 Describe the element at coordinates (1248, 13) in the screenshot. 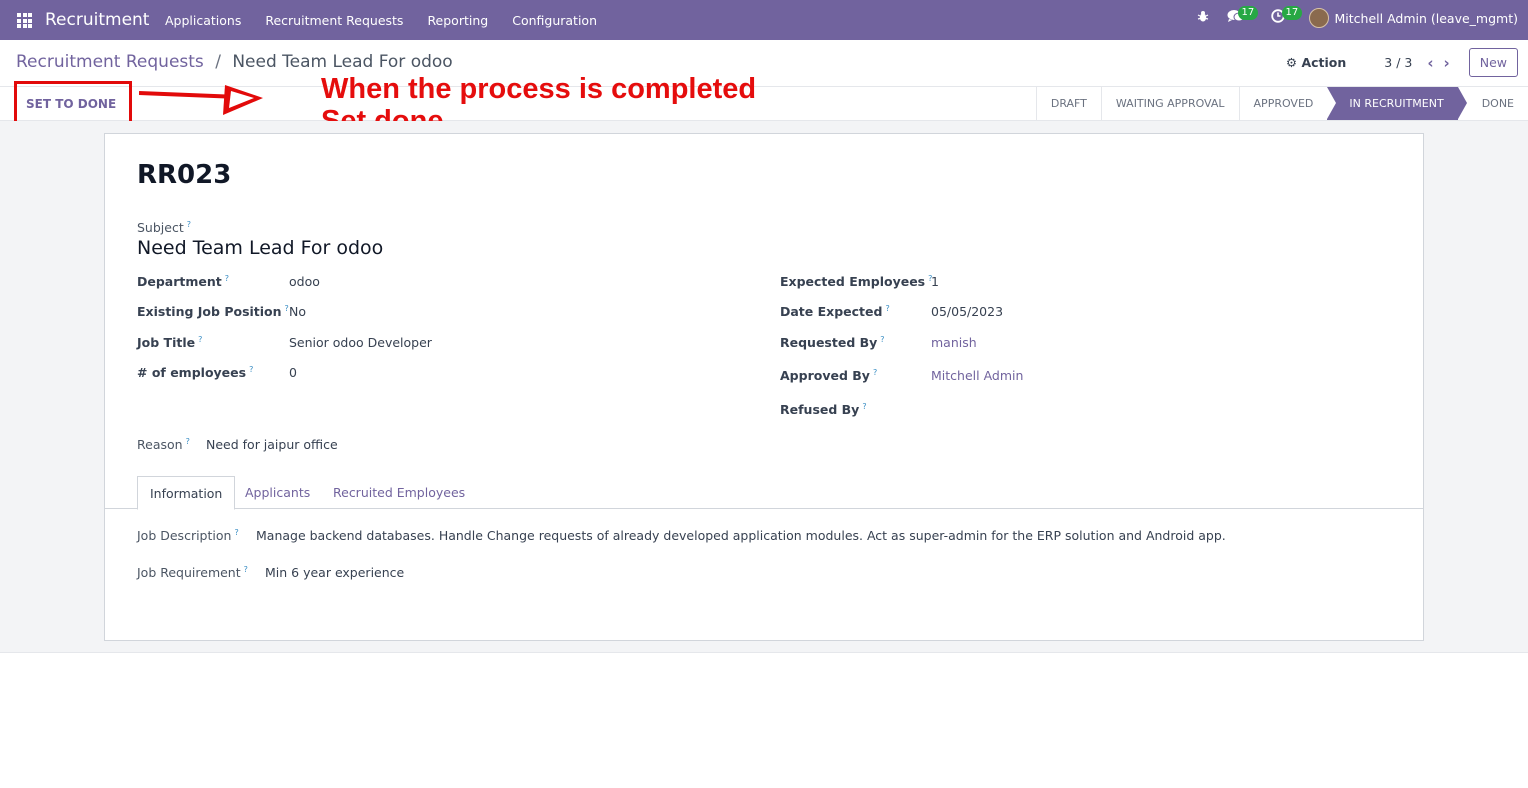

I see `messages-count-badge: 17` at that location.